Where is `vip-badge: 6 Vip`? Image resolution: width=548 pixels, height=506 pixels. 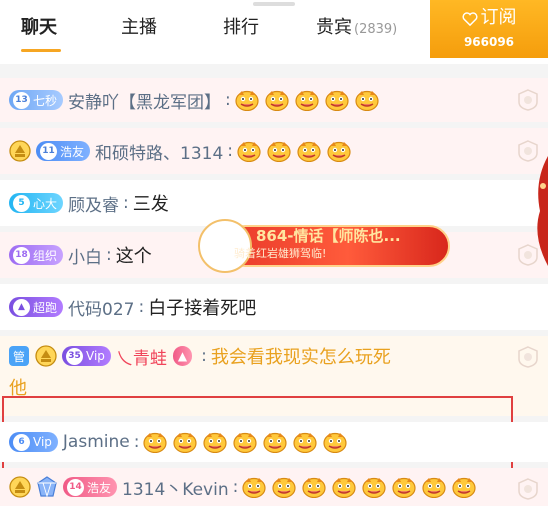
vip-badge: 6 Vip is located at coordinates (33, 442).